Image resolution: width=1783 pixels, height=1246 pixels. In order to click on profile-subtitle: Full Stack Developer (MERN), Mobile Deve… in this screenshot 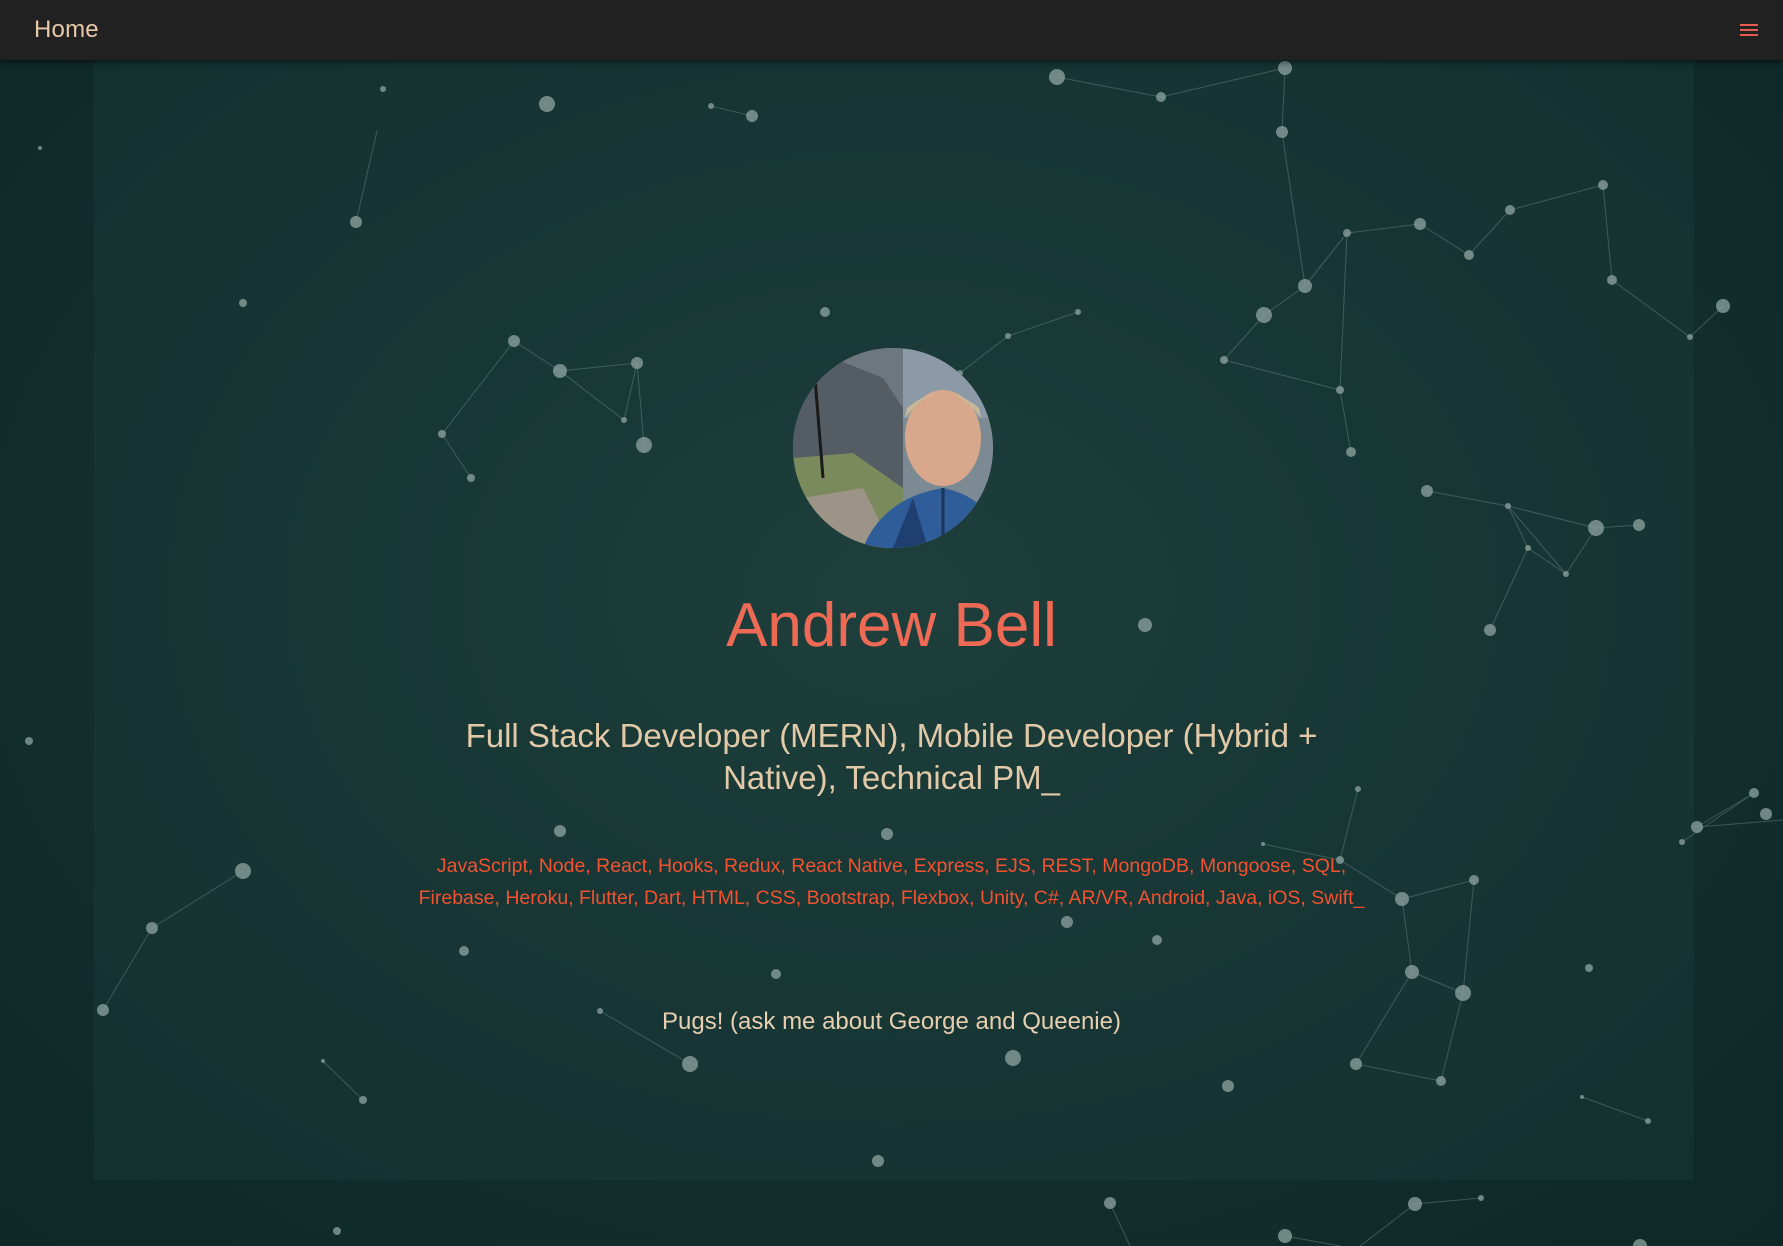, I will do `click(891, 756)`.